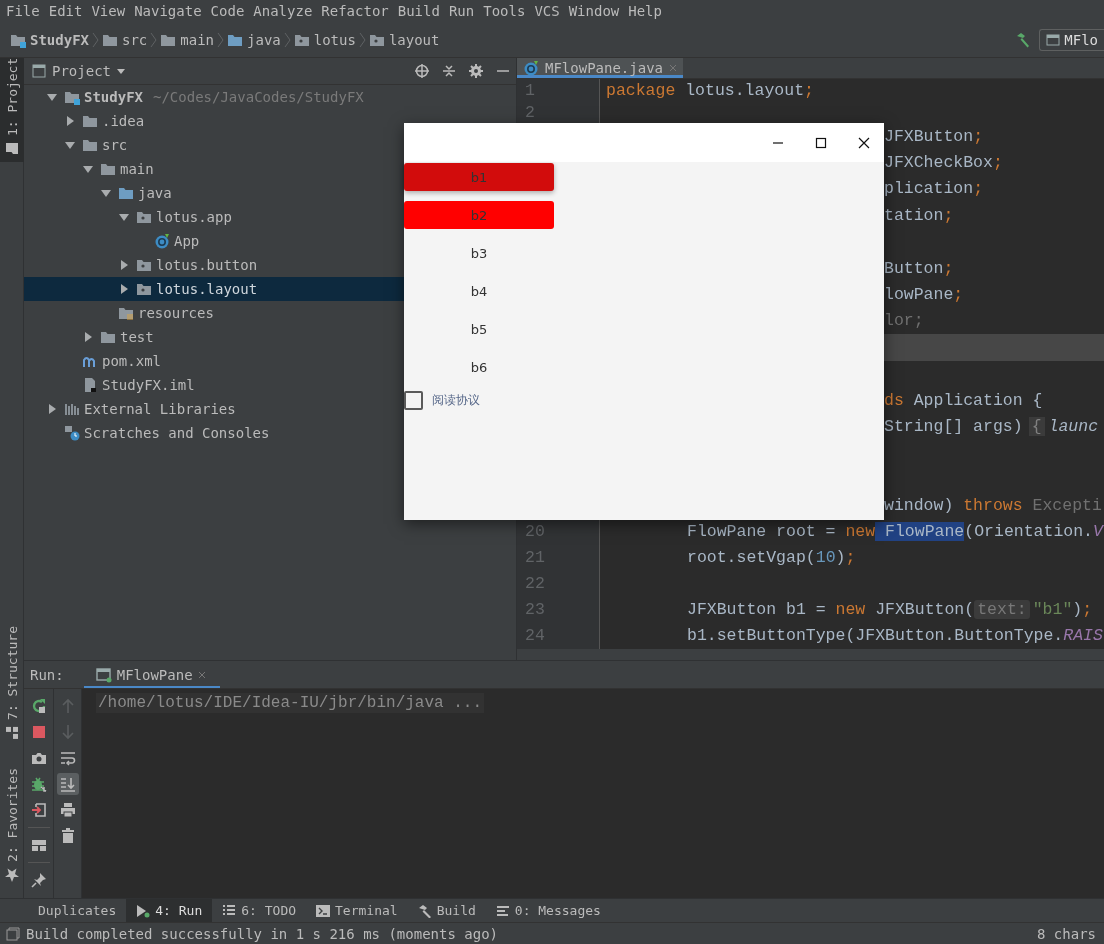 The height and width of the screenshot is (944, 1104). I want to click on tool-window-tab: 6: TODO, so click(259, 910).